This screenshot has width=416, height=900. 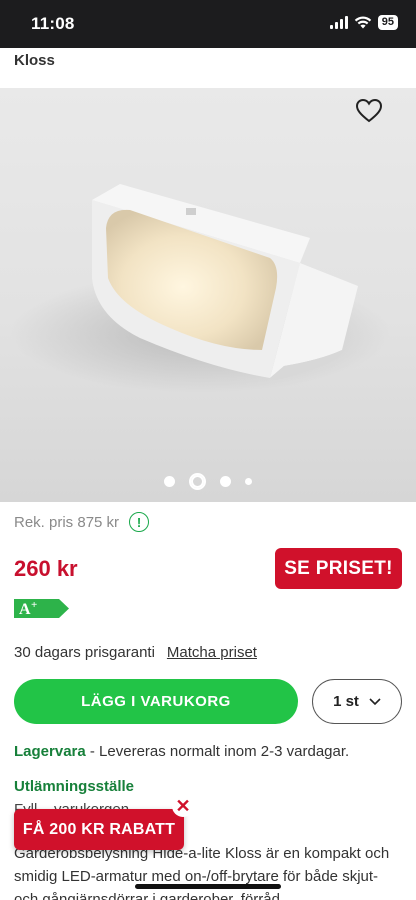 What do you see at coordinates (99, 829) in the screenshot?
I see `discount-promo-button: FÅ 200 KR RABATT` at bounding box center [99, 829].